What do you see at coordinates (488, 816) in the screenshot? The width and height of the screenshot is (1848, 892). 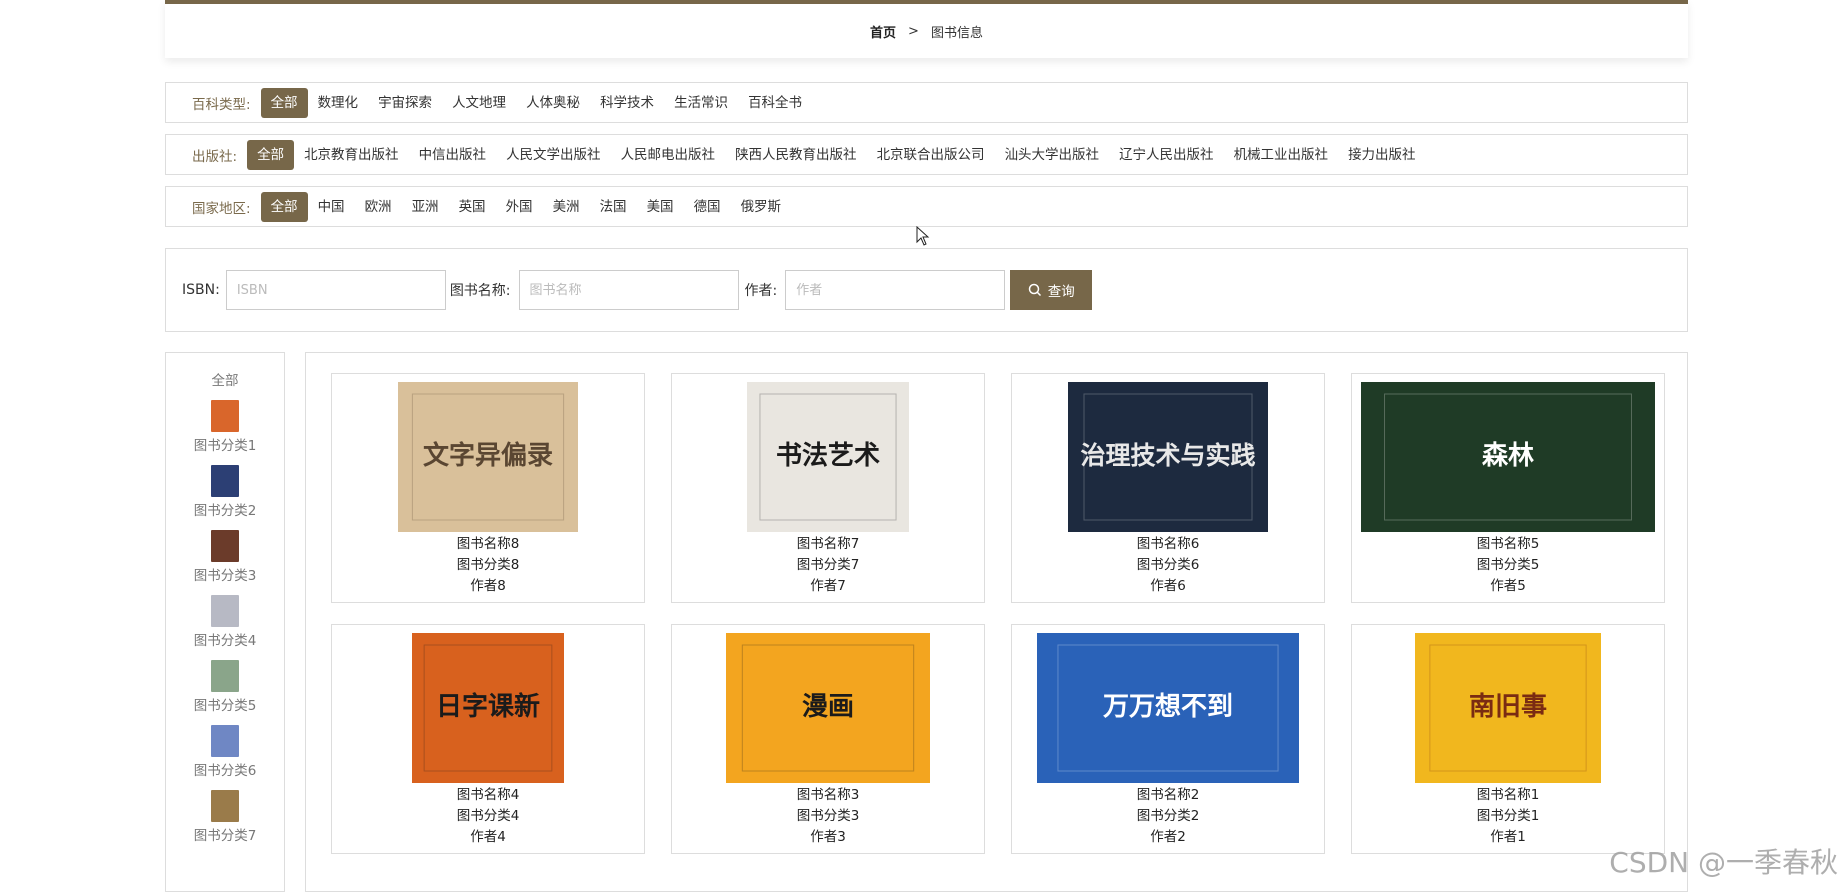 I see `book-meta: 图书名称4 图书分类4 作者4` at bounding box center [488, 816].